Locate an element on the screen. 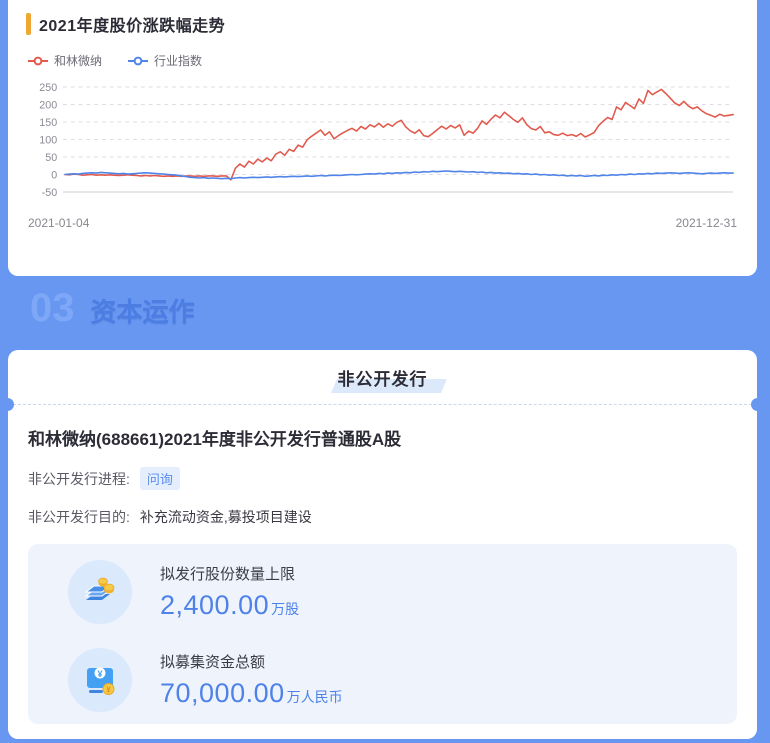  progress-status-badge: 问询 is located at coordinates (159, 478).